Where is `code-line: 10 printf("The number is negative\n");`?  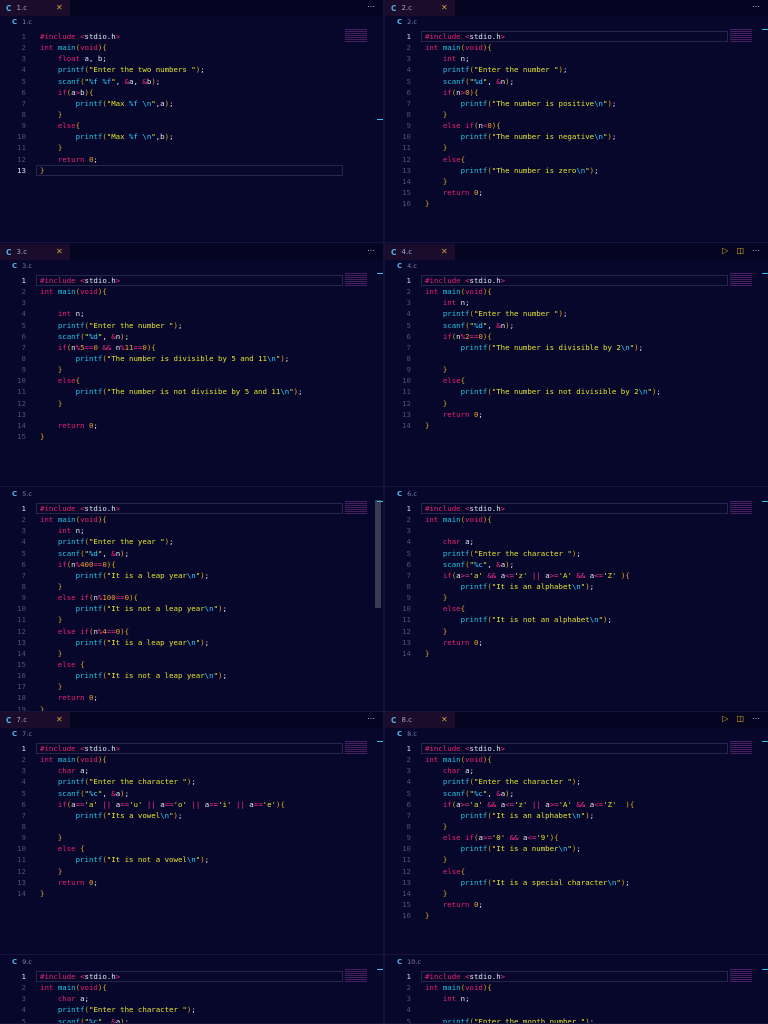 code-line: 10 printf("The number is negative\n"); is located at coordinates (576, 136).